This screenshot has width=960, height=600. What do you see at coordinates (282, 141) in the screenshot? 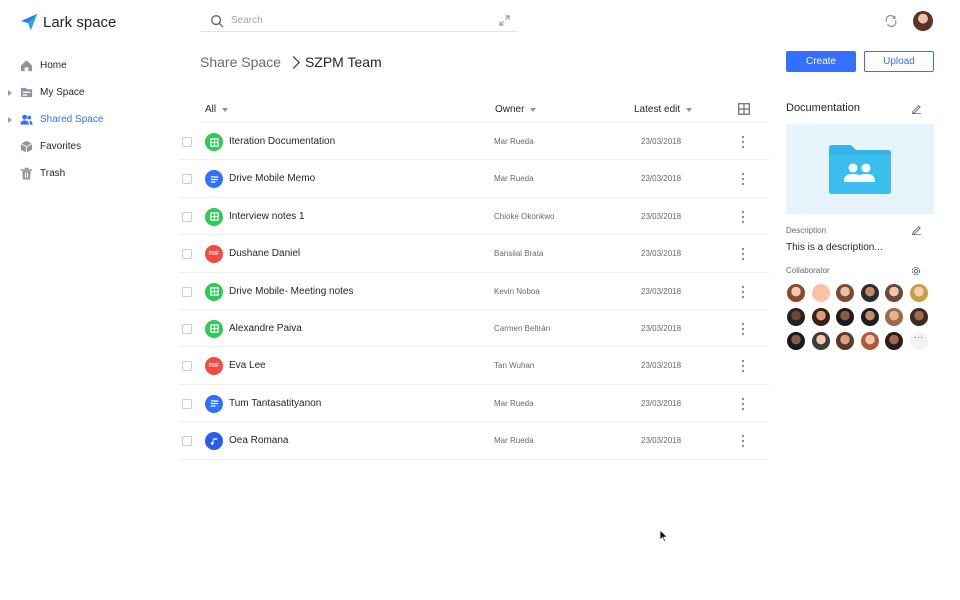
I see `file-name: Iteration Documentation` at bounding box center [282, 141].